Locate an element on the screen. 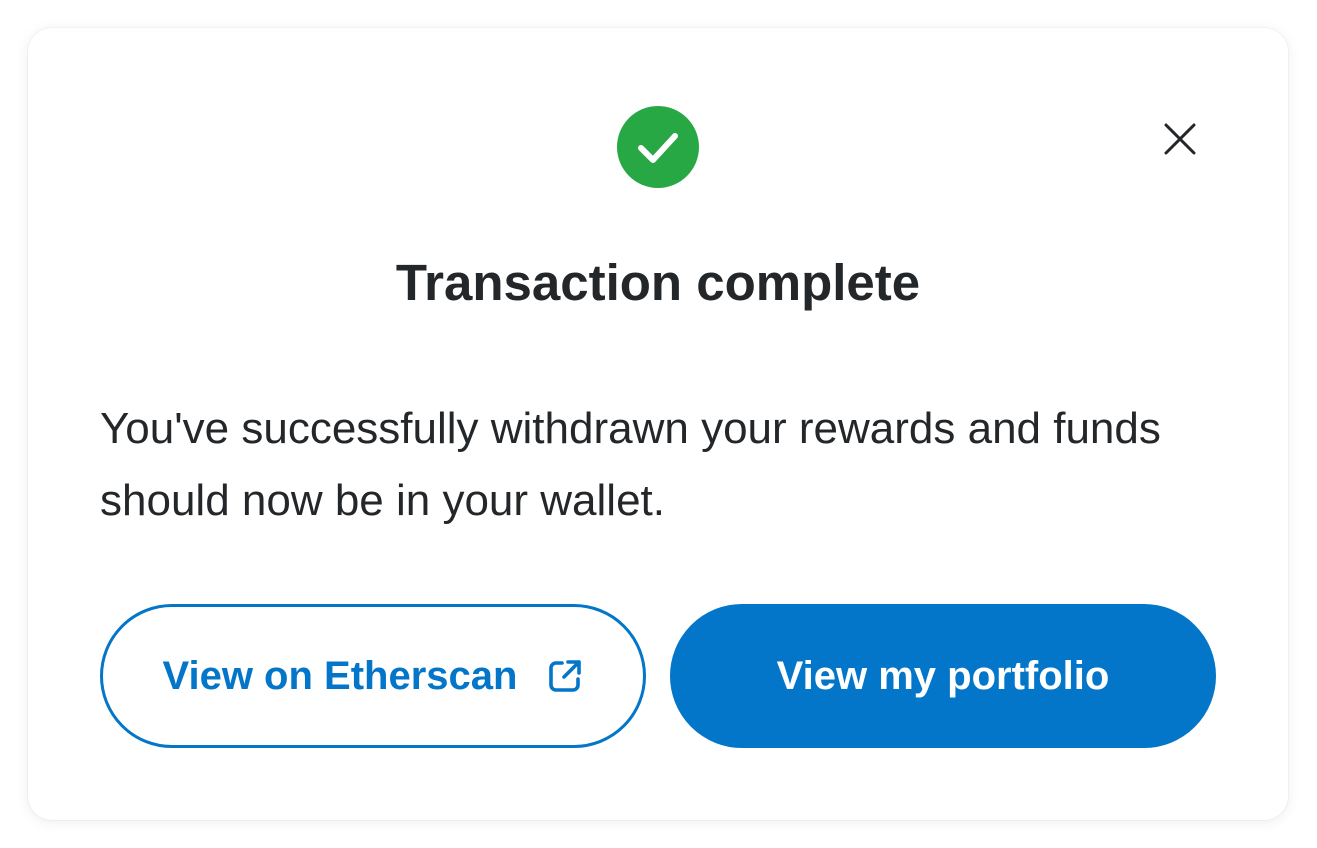  close-button is located at coordinates (1180, 139).